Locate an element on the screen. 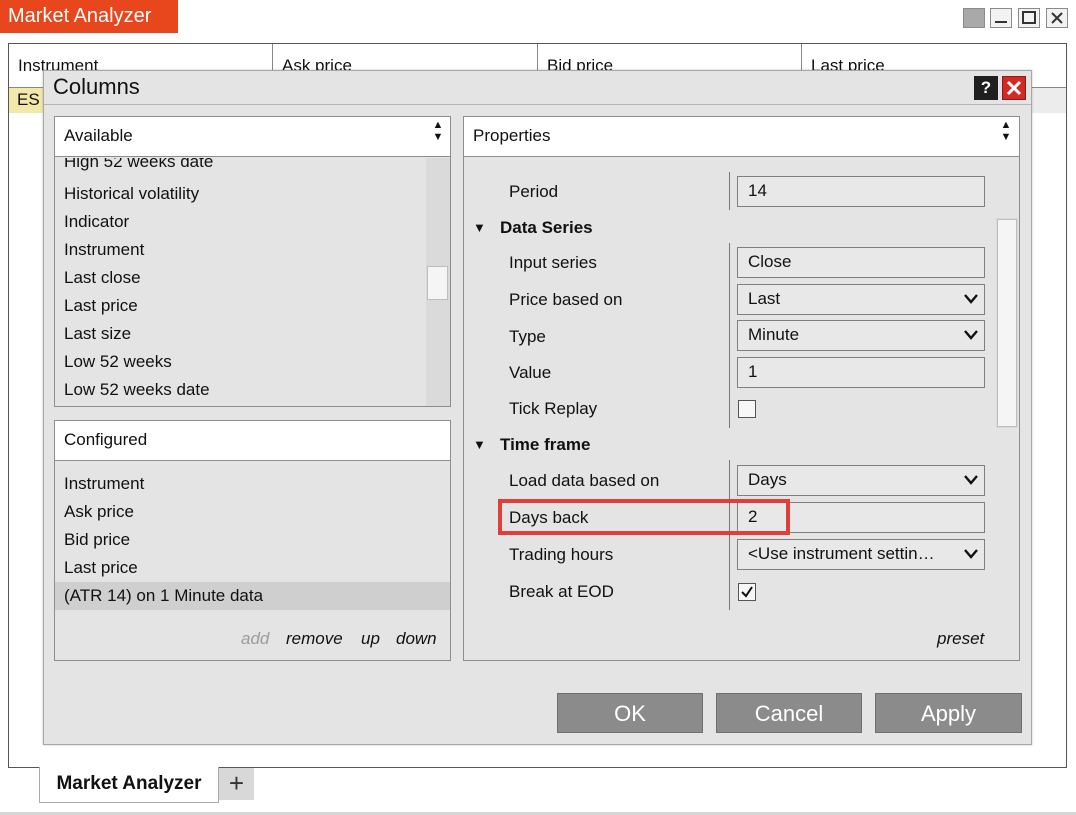  type-label: Type is located at coordinates (527, 336).